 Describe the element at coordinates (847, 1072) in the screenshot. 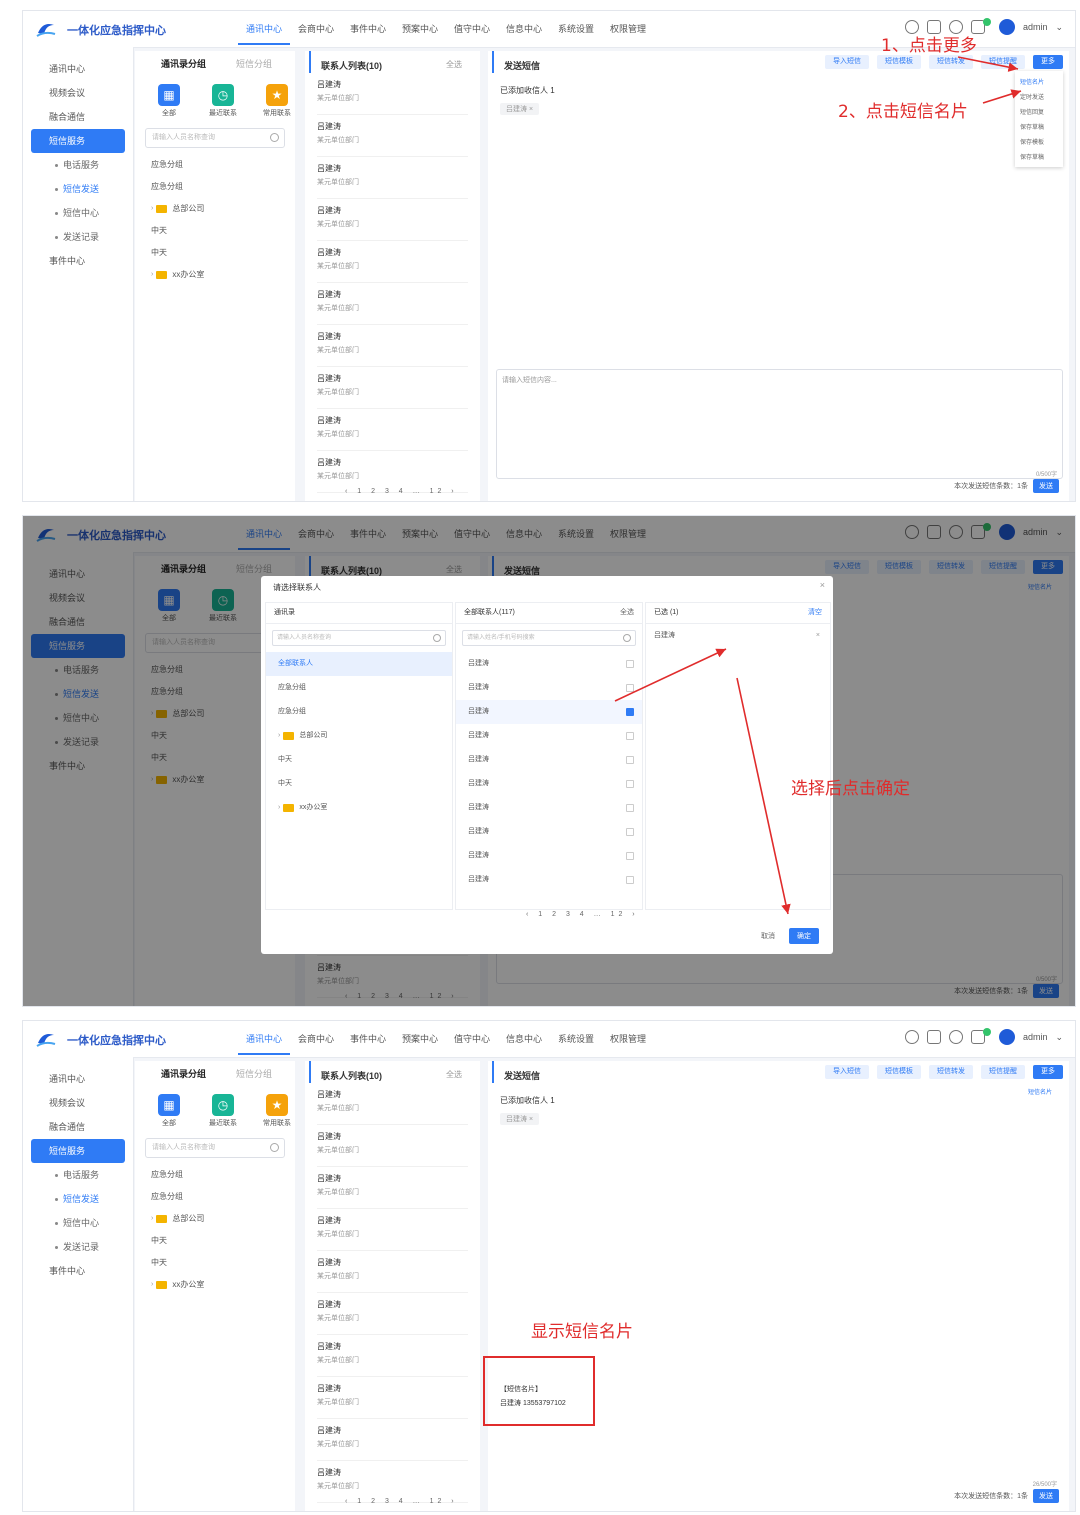

I see `send-toolbar-button: 导入短信` at that location.